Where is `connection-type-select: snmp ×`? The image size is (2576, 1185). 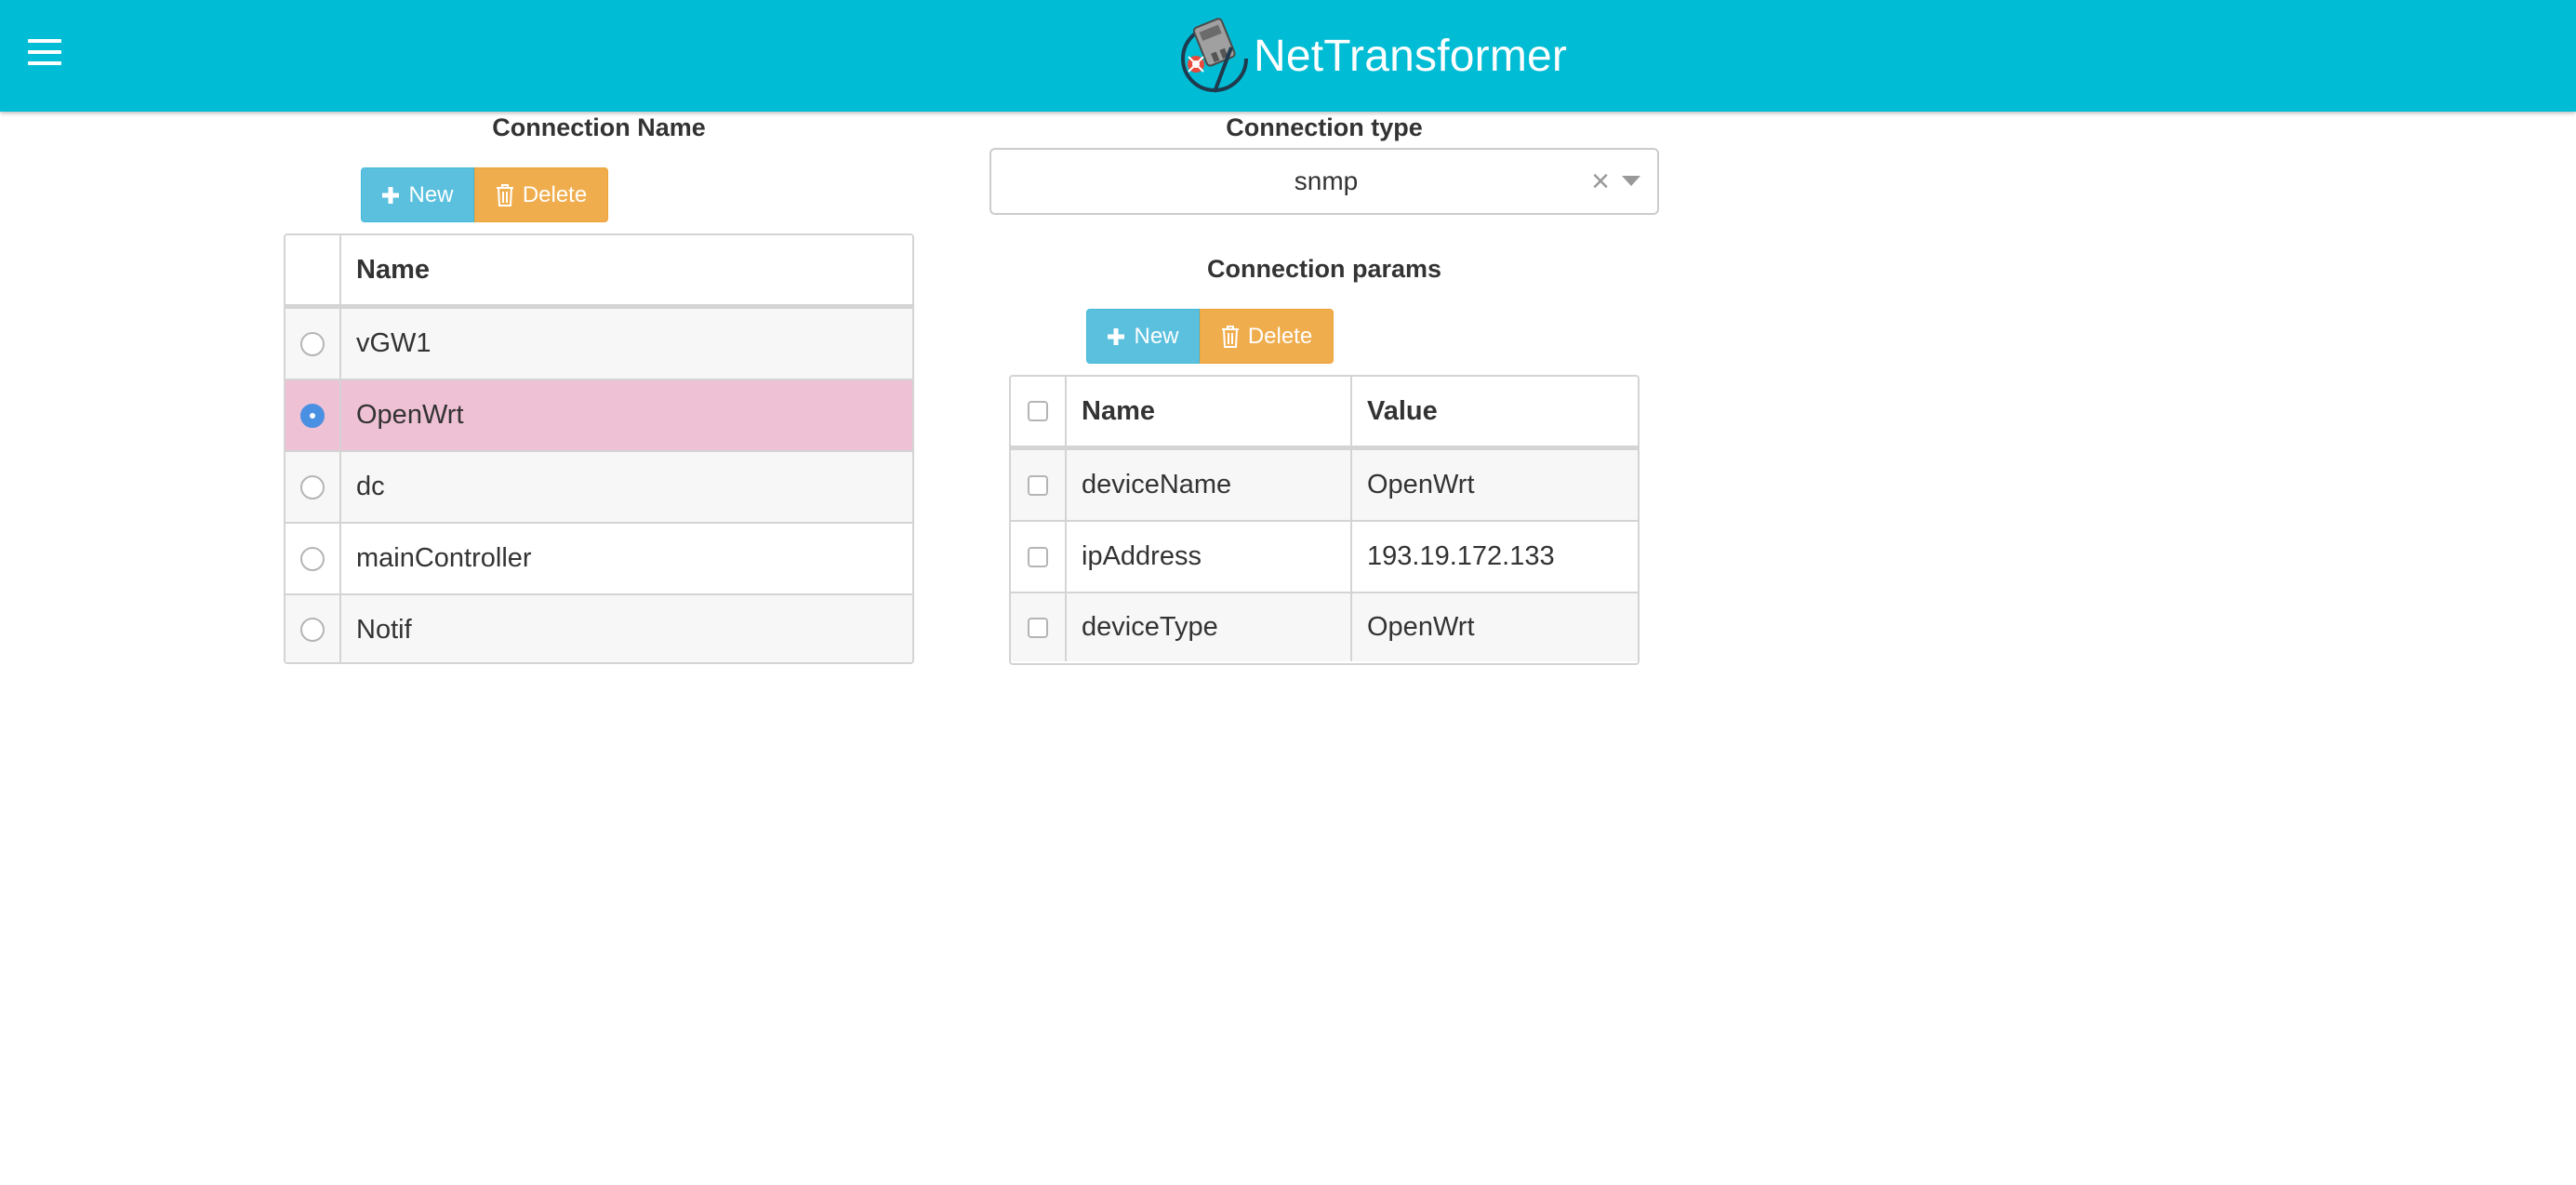
connection-type-select: snmp × is located at coordinates (1324, 182).